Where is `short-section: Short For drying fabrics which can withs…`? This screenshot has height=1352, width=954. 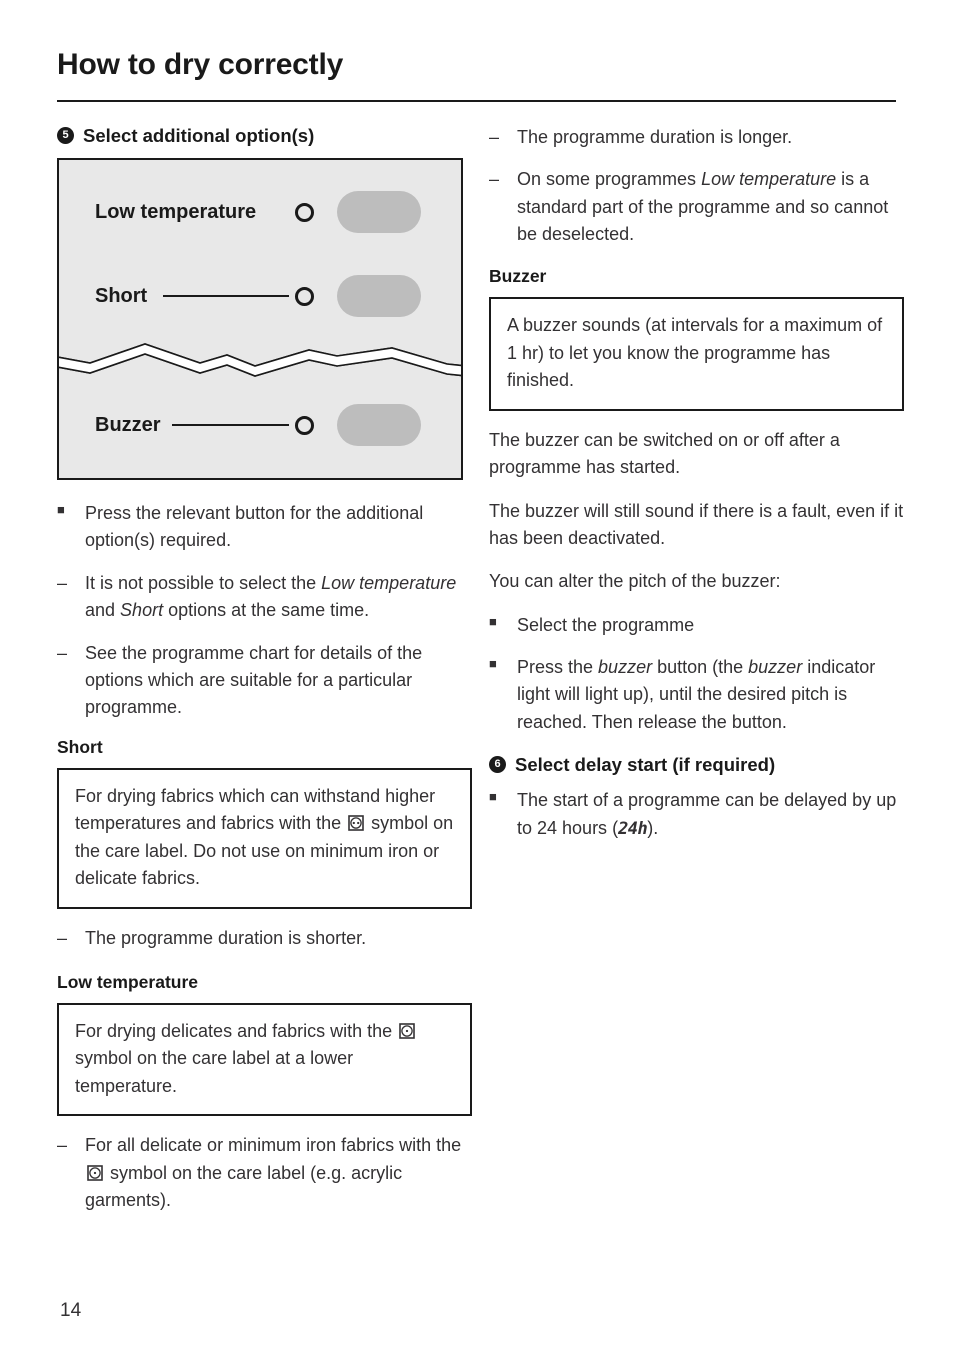 short-section: Short For drying fabrics which can withs… is located at coordinates (264, 844).